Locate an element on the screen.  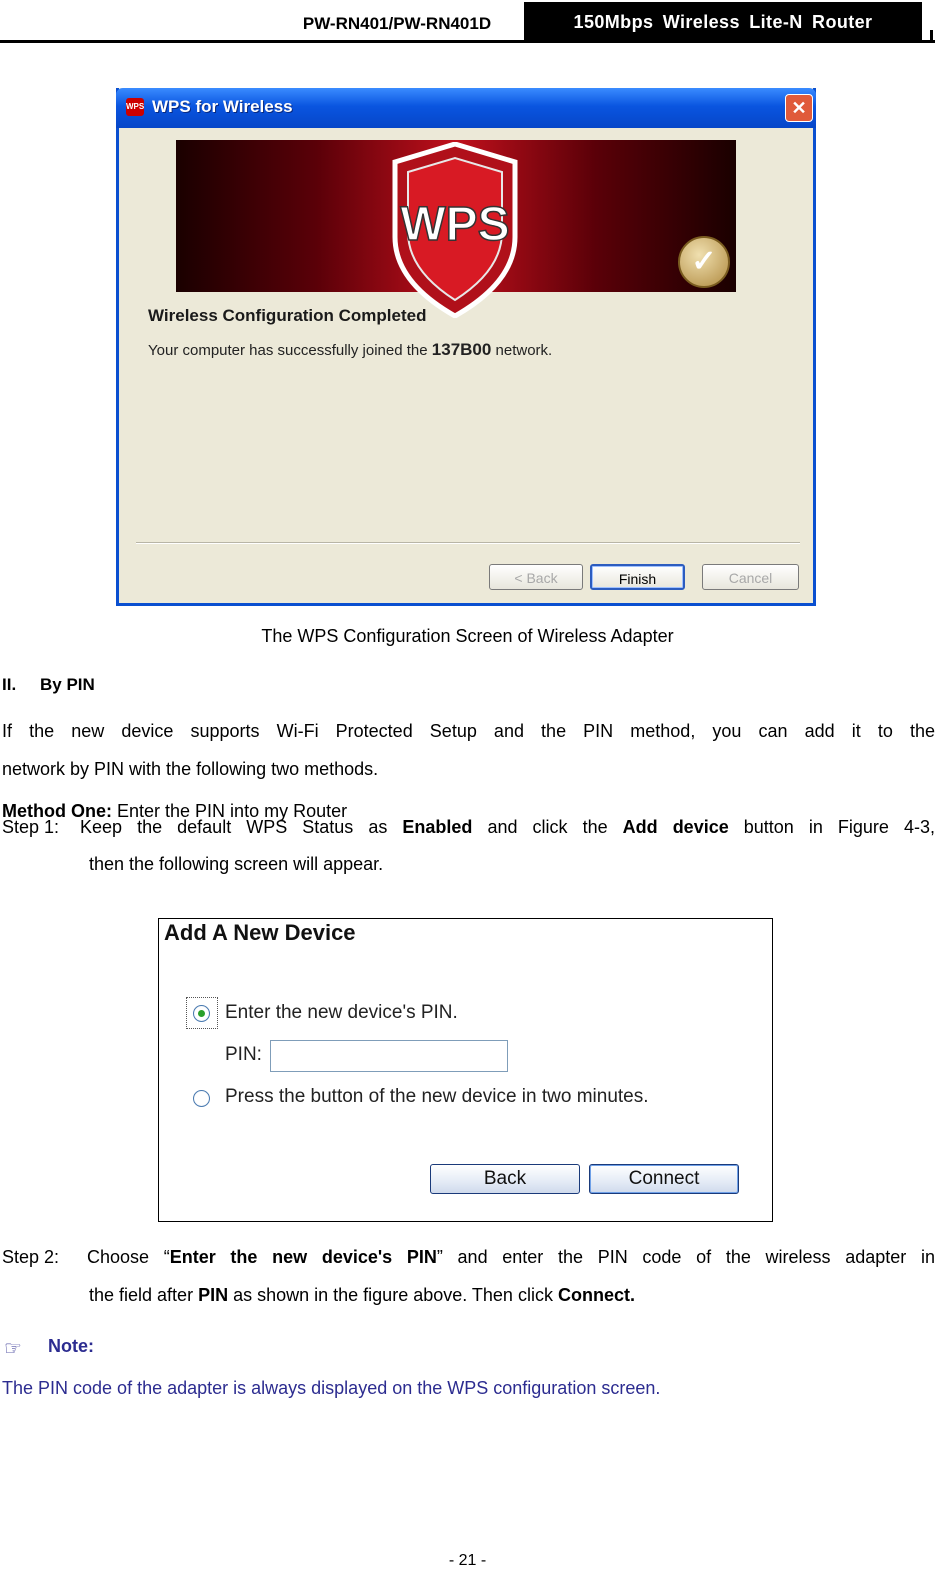
step1-label: Step 1: is located at coordinates (31, 827).